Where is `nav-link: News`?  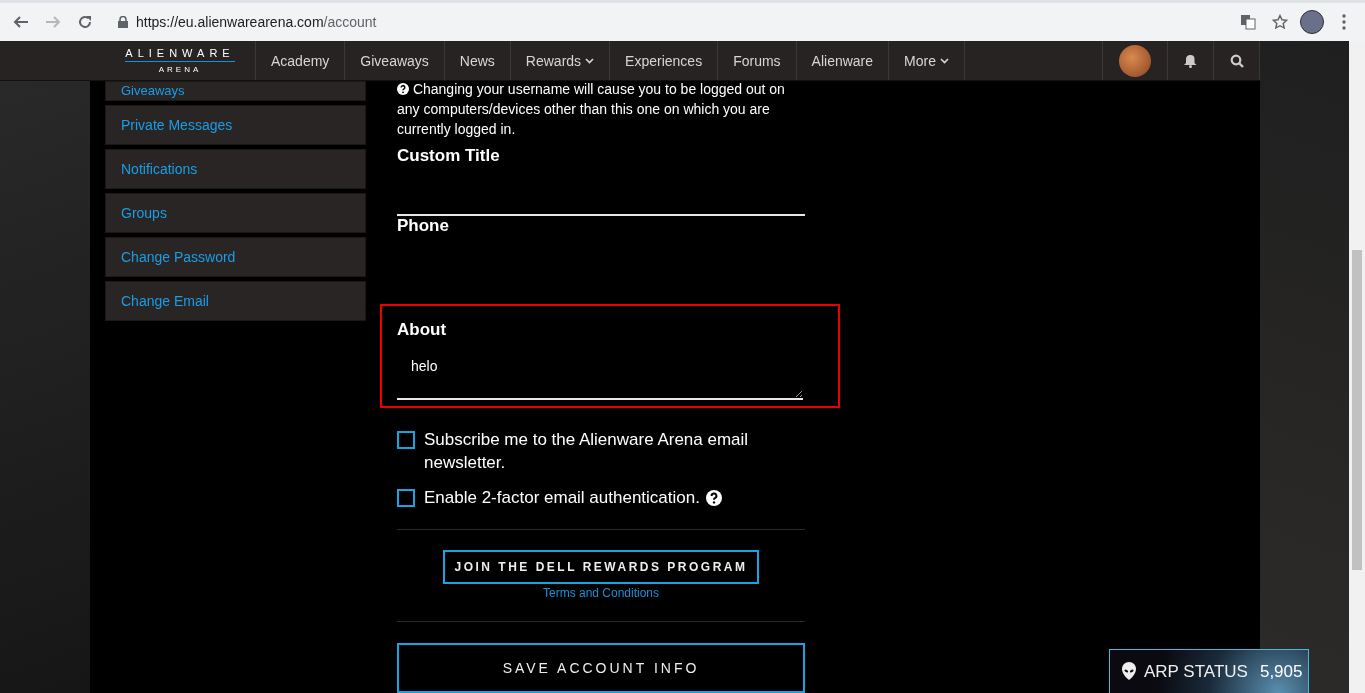
nav-link: News is located at coordinates (476, 60).